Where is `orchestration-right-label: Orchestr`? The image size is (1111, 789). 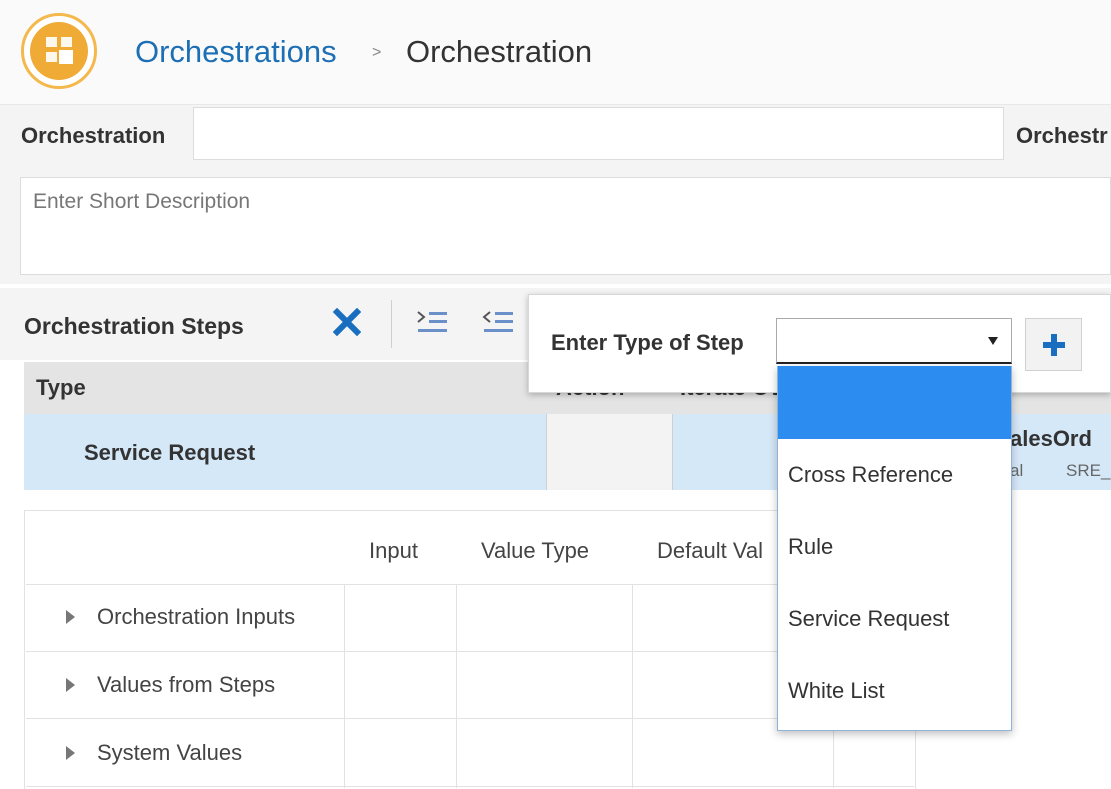 orchestration-right-label: Orchestr is located at coordinates (1062, 135).